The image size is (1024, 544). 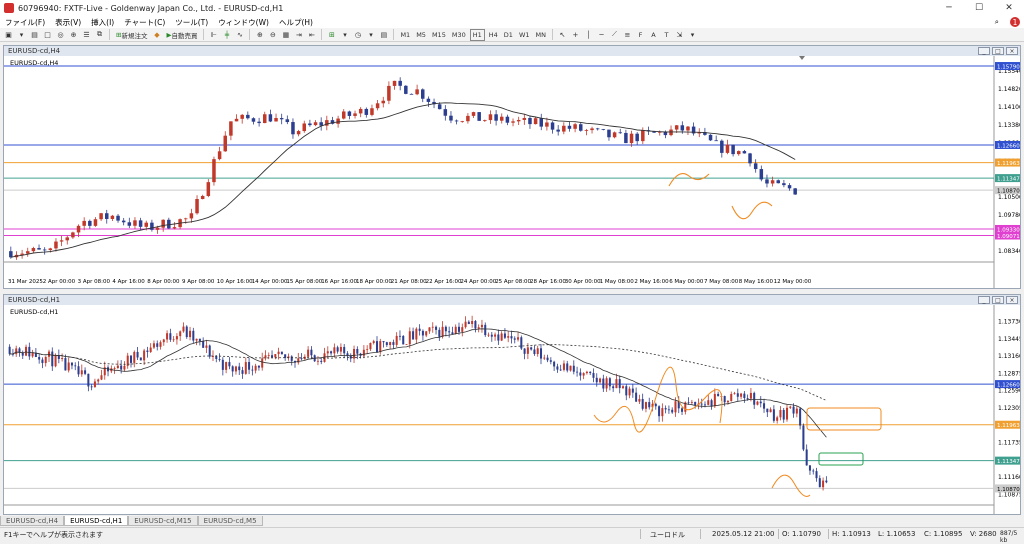 What do you see at coordinates (1008, 68) in the screenshot?
I see `h4-hline-label-blue-top: 1.15790` at bounding box center [1008, 68].